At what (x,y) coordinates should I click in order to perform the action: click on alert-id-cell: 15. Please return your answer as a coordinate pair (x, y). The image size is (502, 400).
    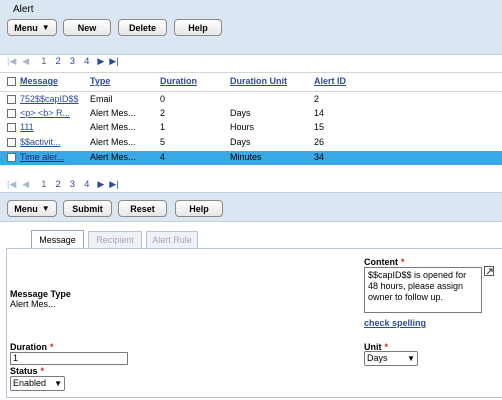
    Looking at the image, I should click on (319, 127).